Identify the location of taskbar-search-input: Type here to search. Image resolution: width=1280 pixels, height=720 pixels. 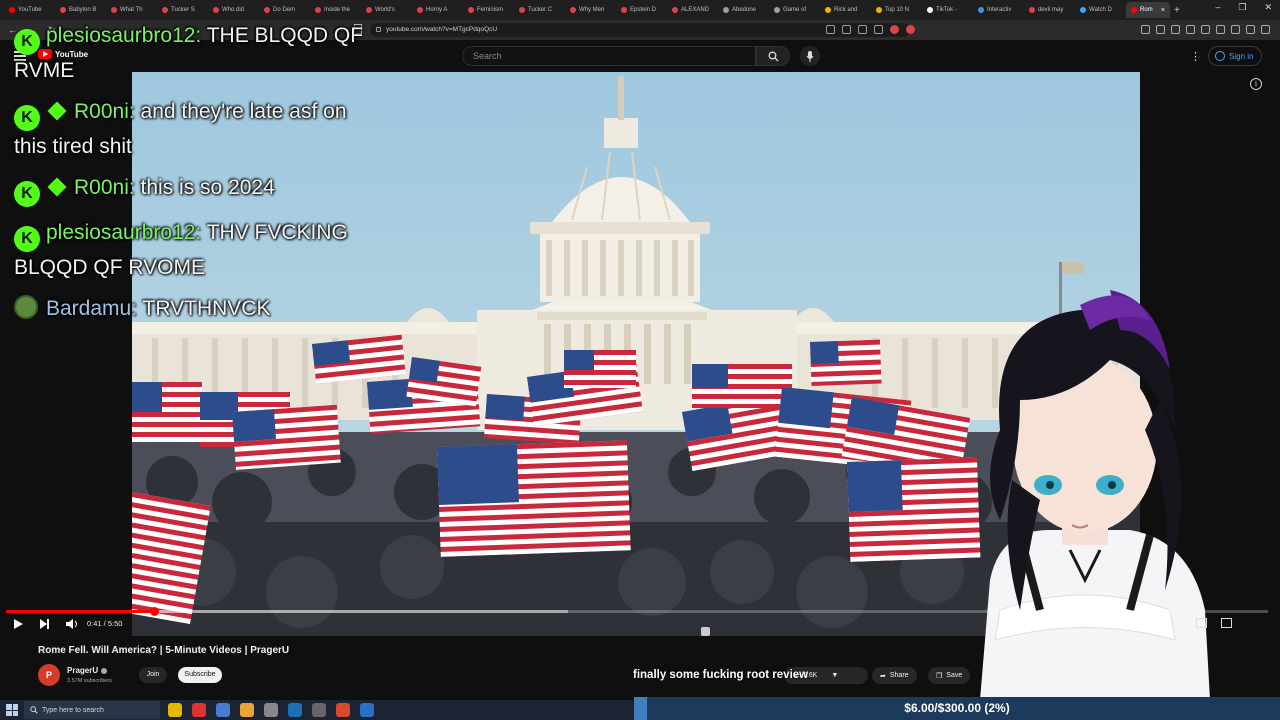
(92, 710).